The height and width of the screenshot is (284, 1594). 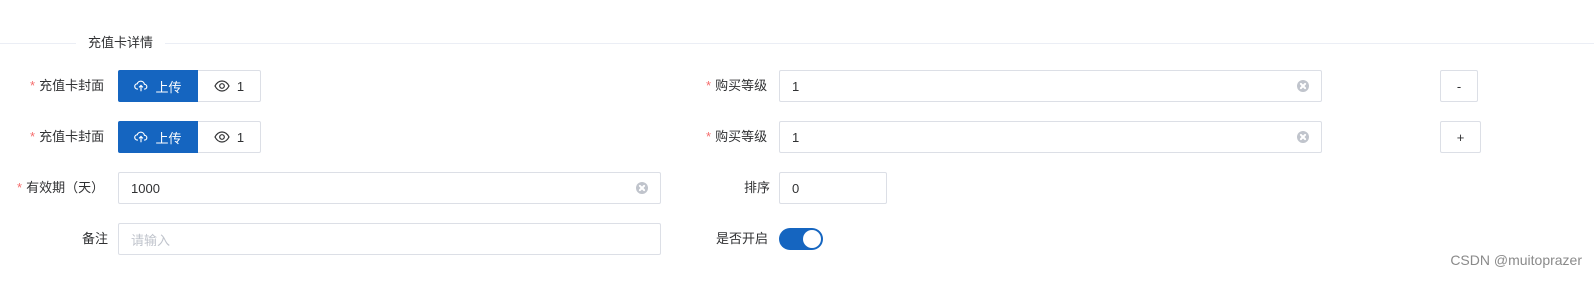 I want to click on sort-input: 0, so click(x=833, y=188).